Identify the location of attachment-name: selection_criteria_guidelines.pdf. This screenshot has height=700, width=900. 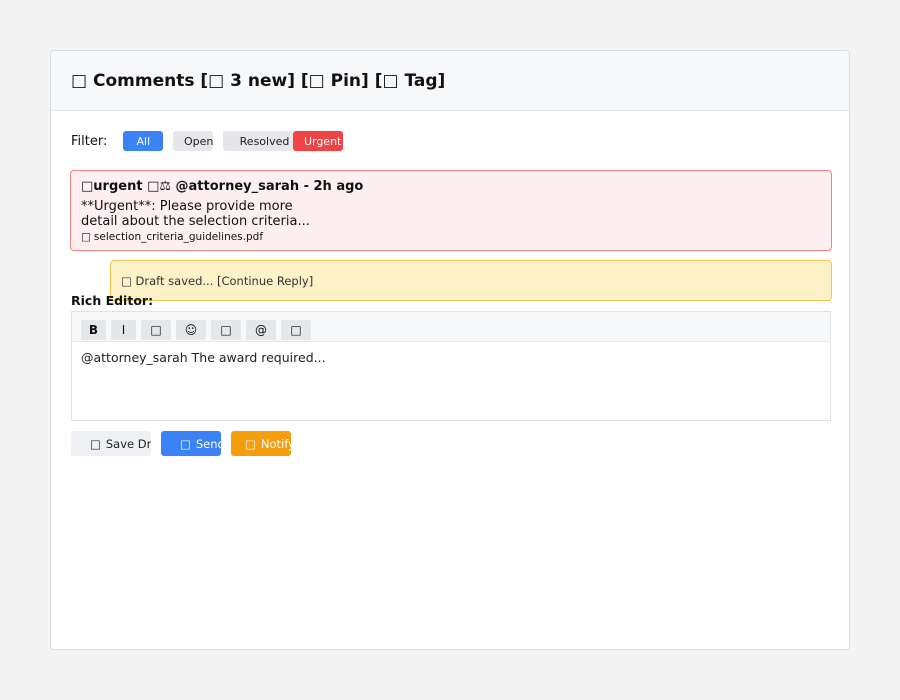
(178, 237).